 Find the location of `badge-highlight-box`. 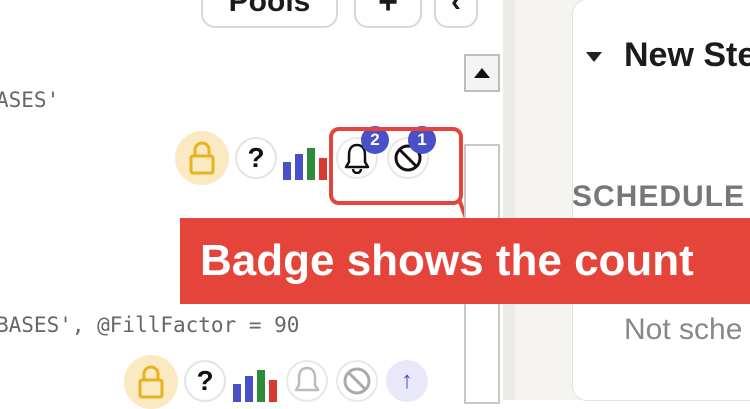

badge-highlight-box is located at coordinates (396, 166).